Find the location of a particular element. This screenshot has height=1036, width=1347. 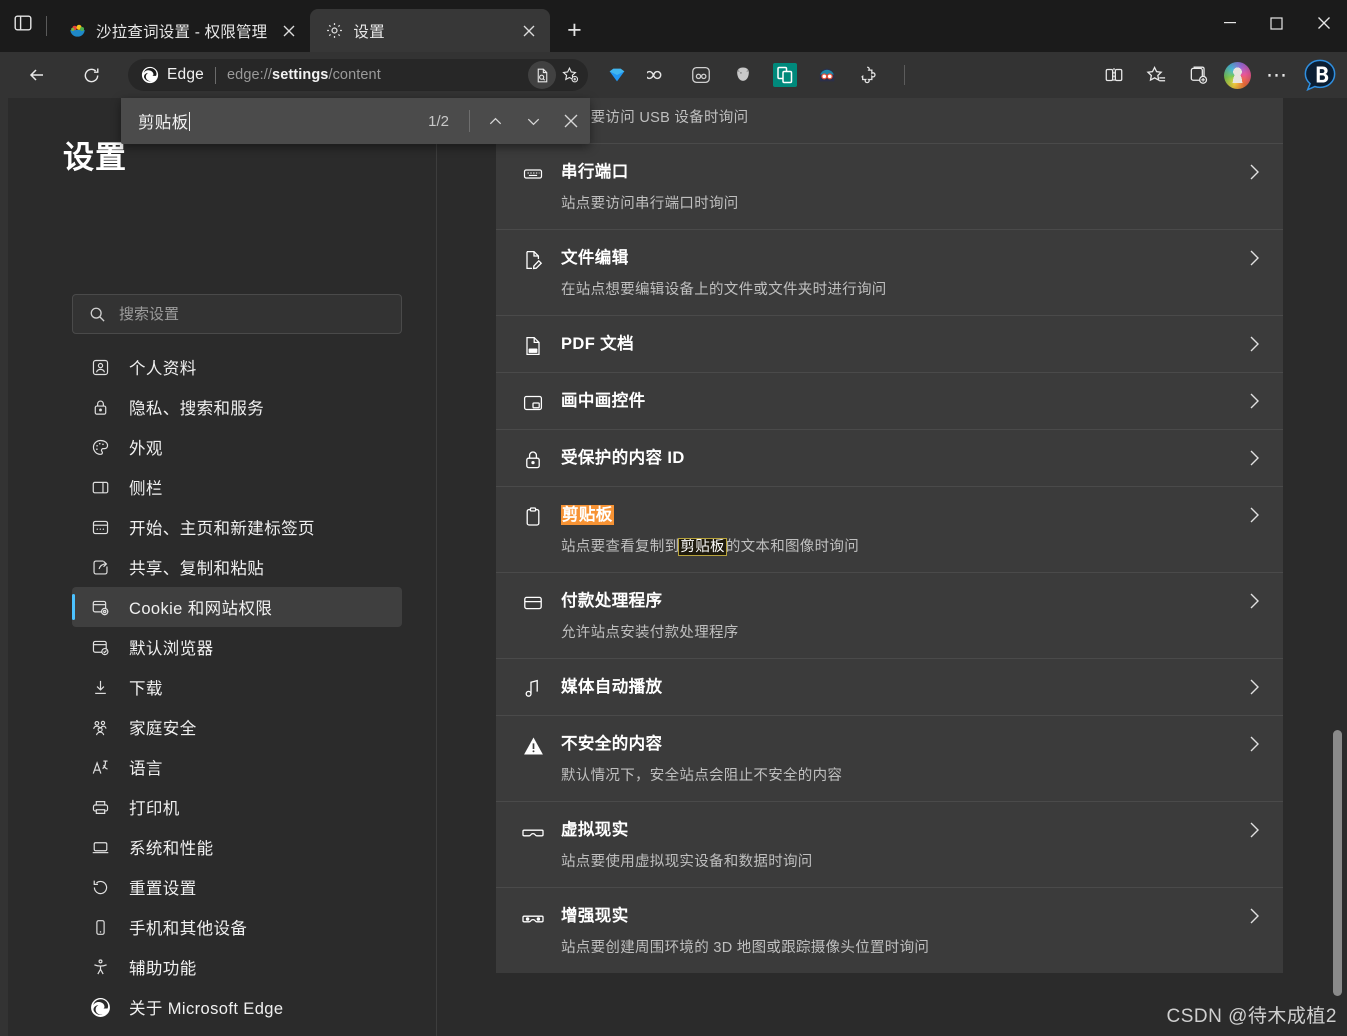

sidebar-item-system-performance: 系统和性能 is located at coordinates (237, 847).